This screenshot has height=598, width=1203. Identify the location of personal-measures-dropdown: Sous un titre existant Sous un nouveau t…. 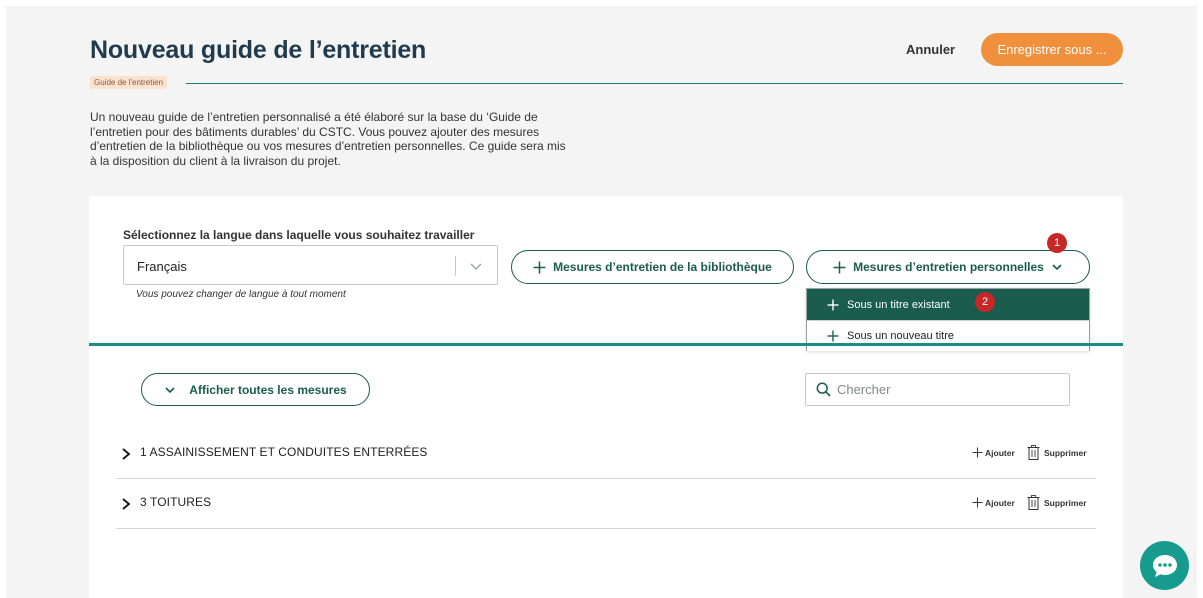
(948, 319).